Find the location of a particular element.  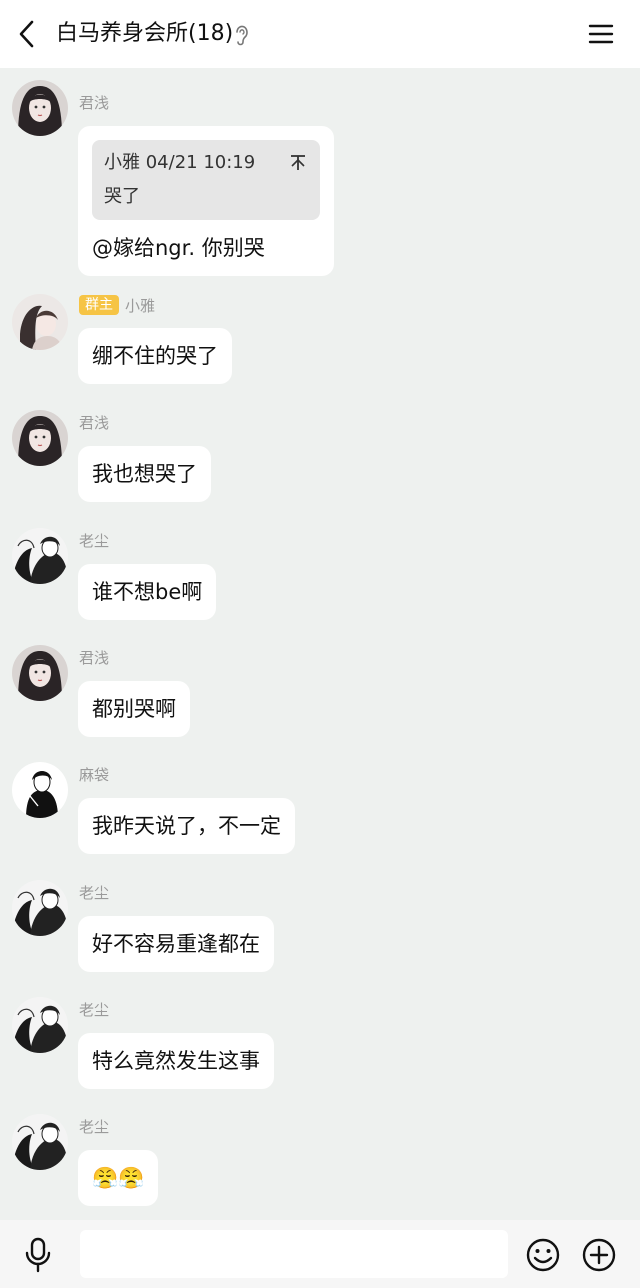

message-text: 好不容易重逢都在 is located at coordinates (176, 944).